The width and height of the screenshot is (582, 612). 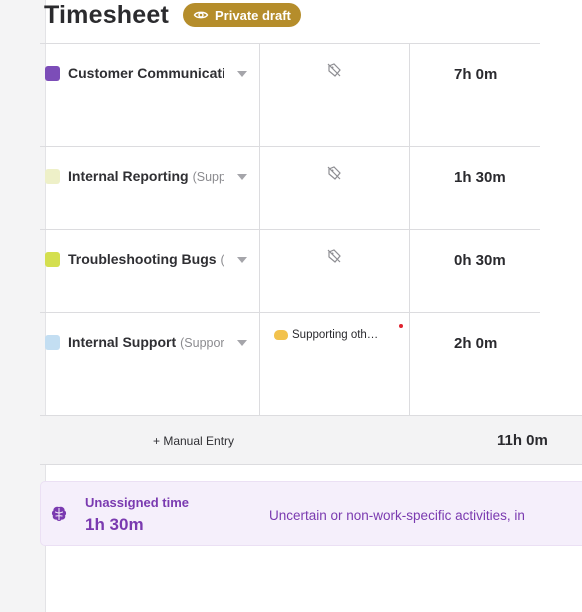 What do you see at coordinates (142, 259) in the screenshot?
I see `category-label: Troubleshooting Bugs` at bounding box center [142, 259].